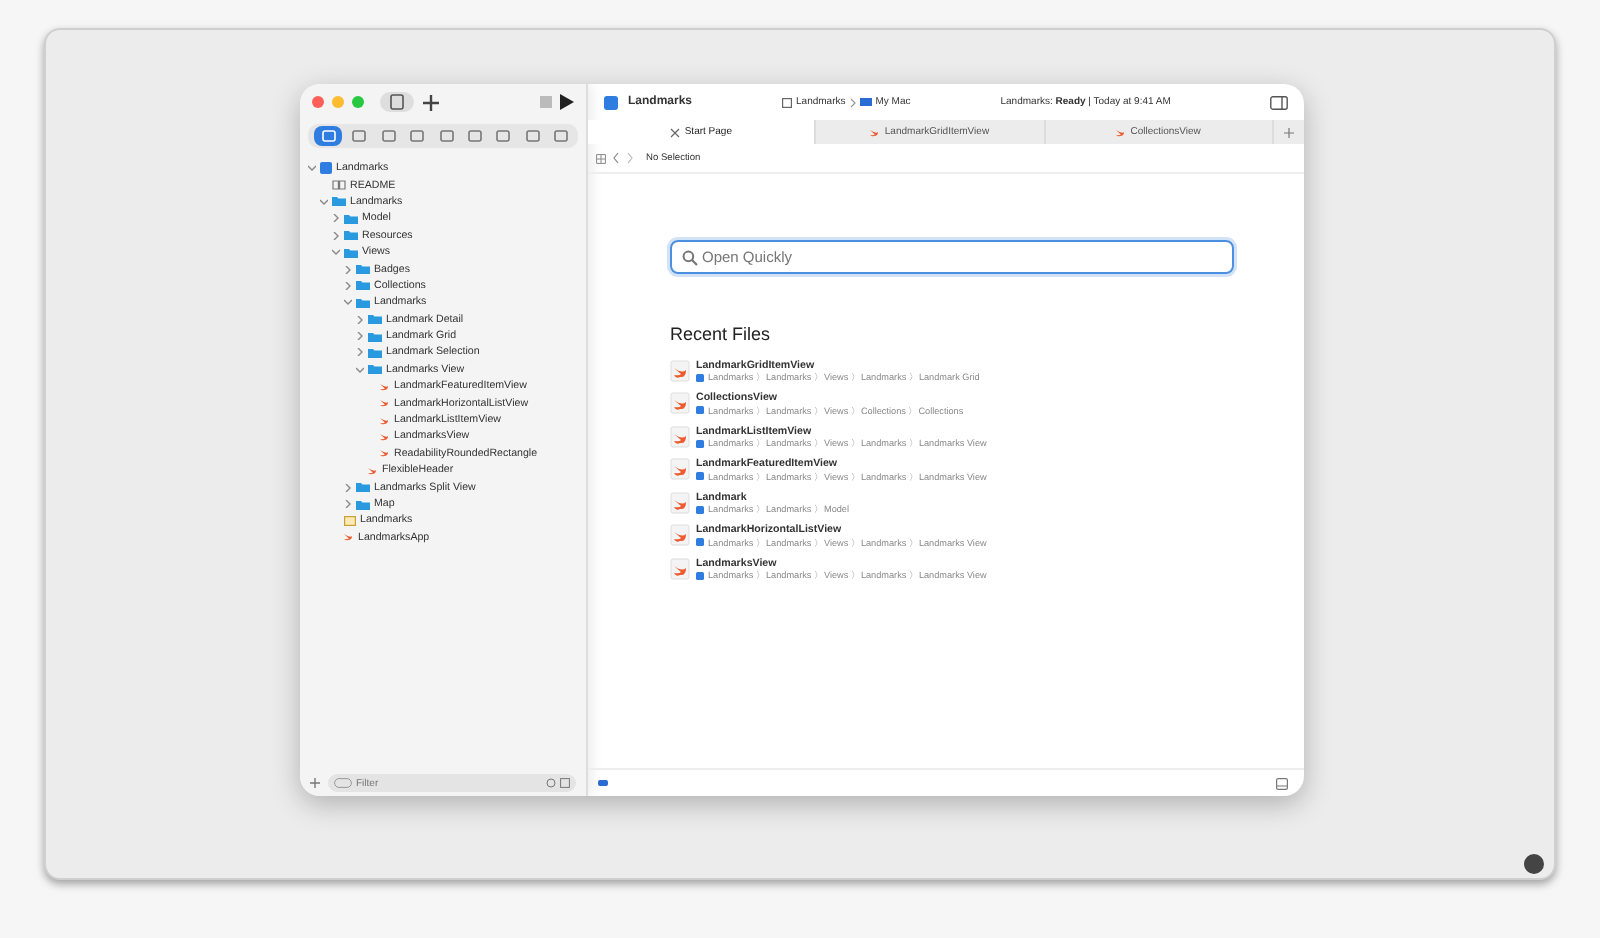 The image size is (1600, 938). What do you see at coordinates (616, 158) in the screenshot?
I see `back-icon` at bounding box center [616, 158].